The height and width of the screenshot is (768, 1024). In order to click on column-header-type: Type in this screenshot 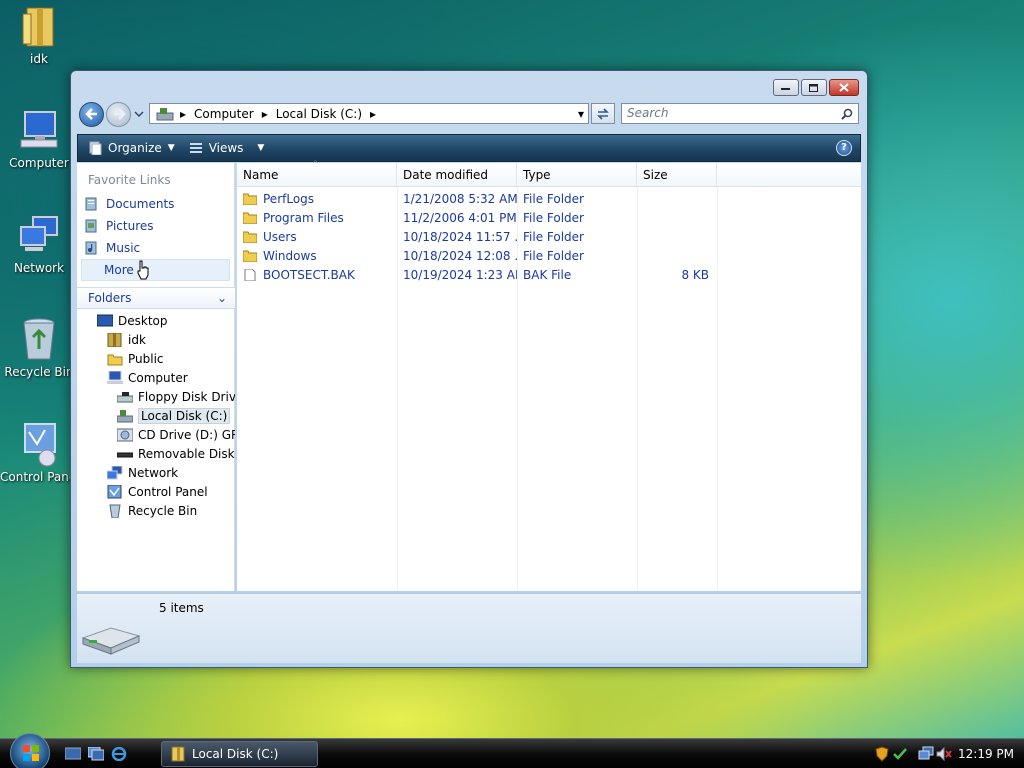, I will do `click(577, 174)`.